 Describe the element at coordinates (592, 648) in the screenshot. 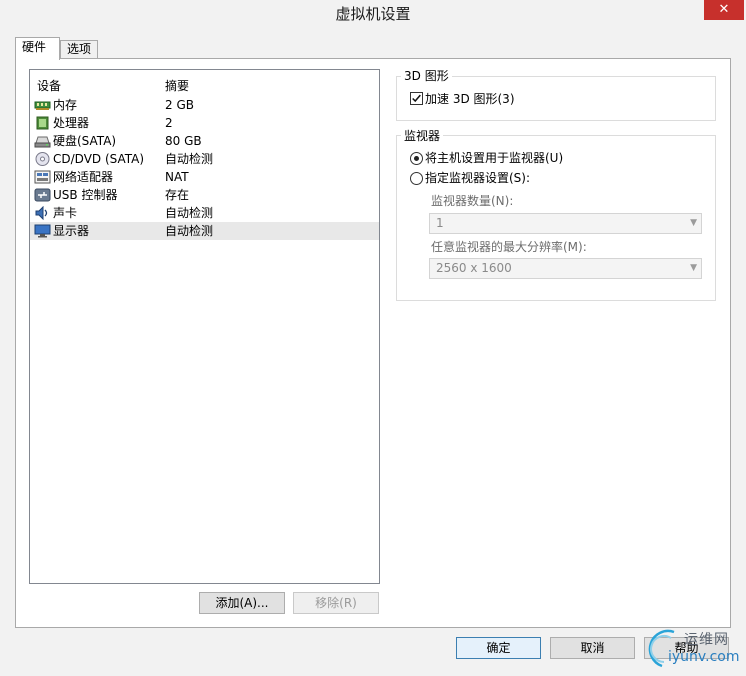

I see `cancel-button: 取消` at that location.